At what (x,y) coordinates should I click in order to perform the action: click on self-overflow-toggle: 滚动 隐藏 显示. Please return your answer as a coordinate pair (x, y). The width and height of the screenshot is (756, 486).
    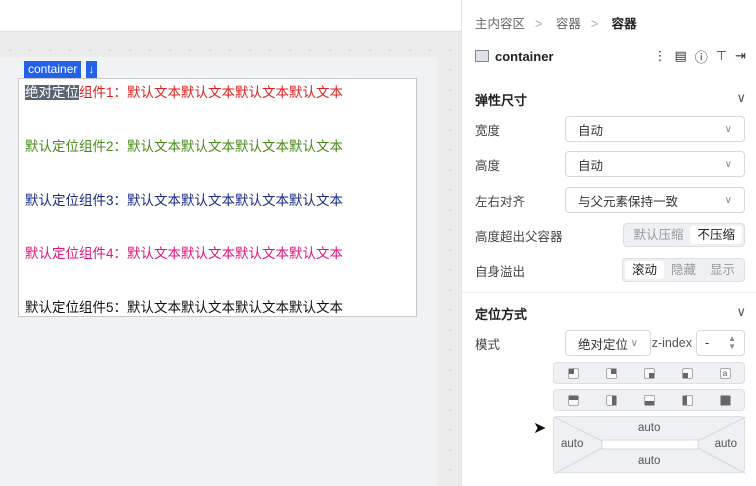
    Looking at the image, I should click on (683, 270).